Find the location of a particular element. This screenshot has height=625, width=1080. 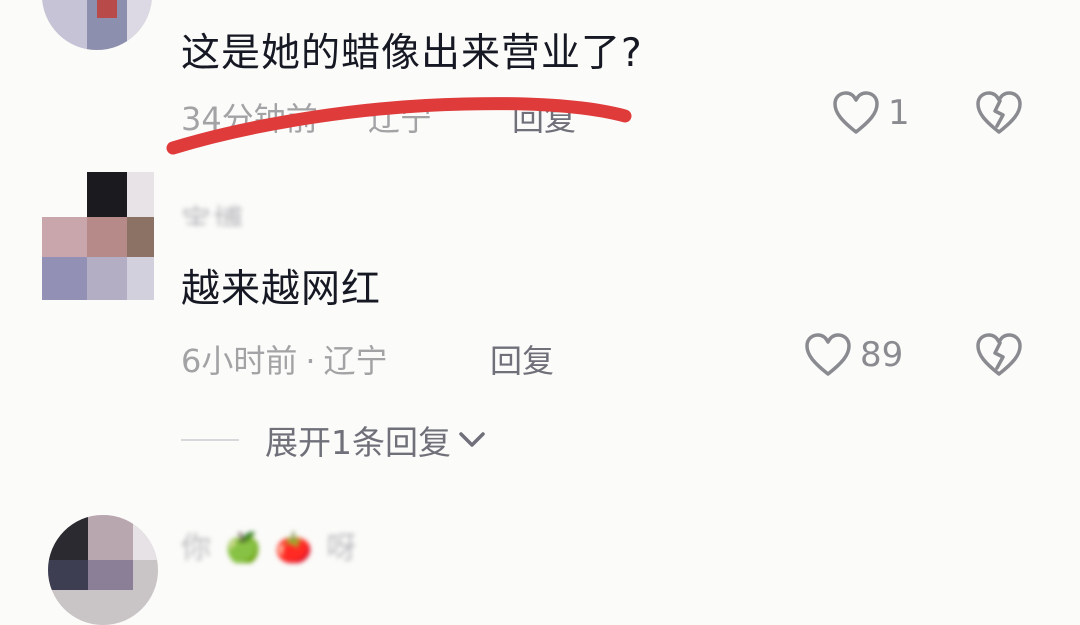

divider-line is located at coordinates (210, 440).